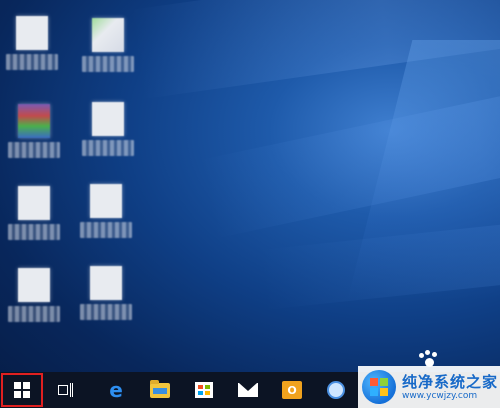 The image size is (500, 408). I want to click on outlook-taskbar-button: O, so click(292, 390).